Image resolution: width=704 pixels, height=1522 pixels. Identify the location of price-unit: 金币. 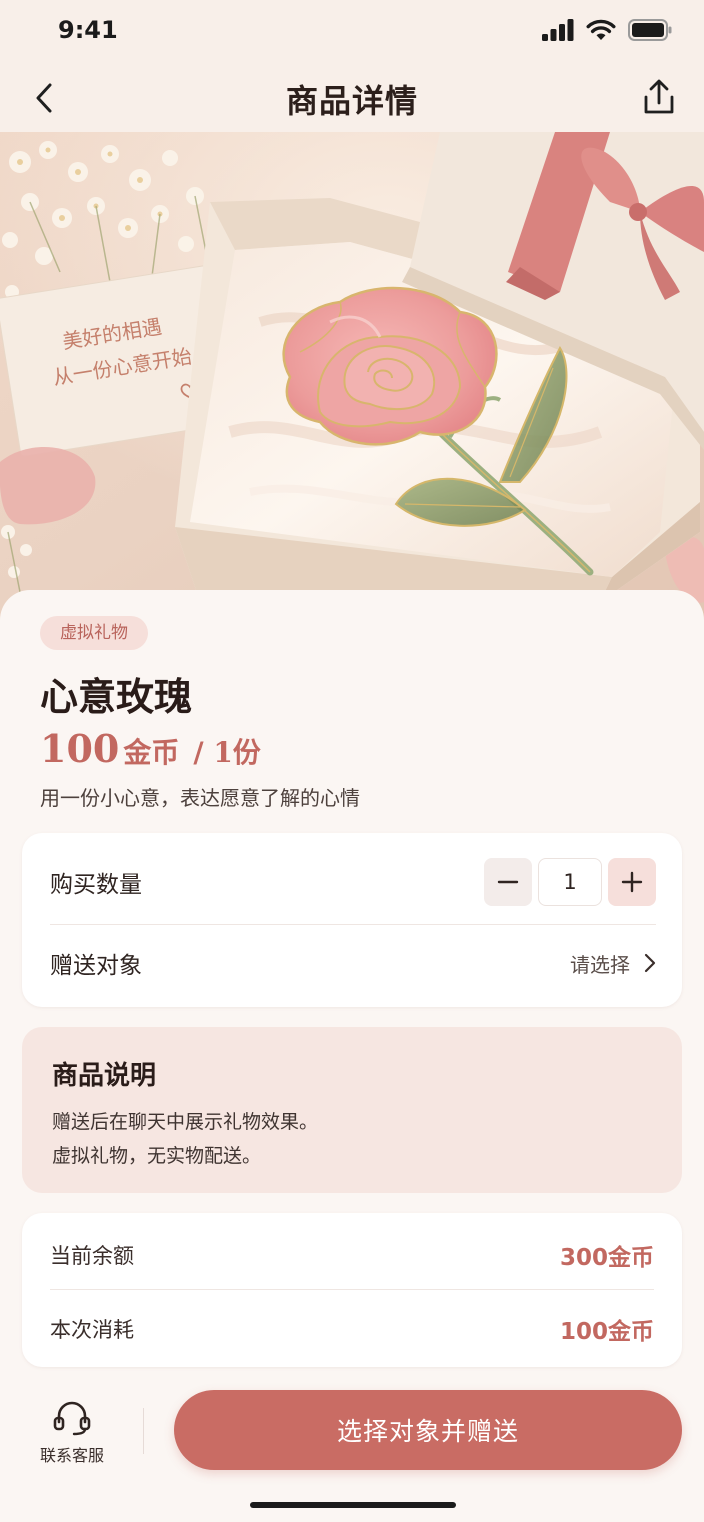
(151, 752).